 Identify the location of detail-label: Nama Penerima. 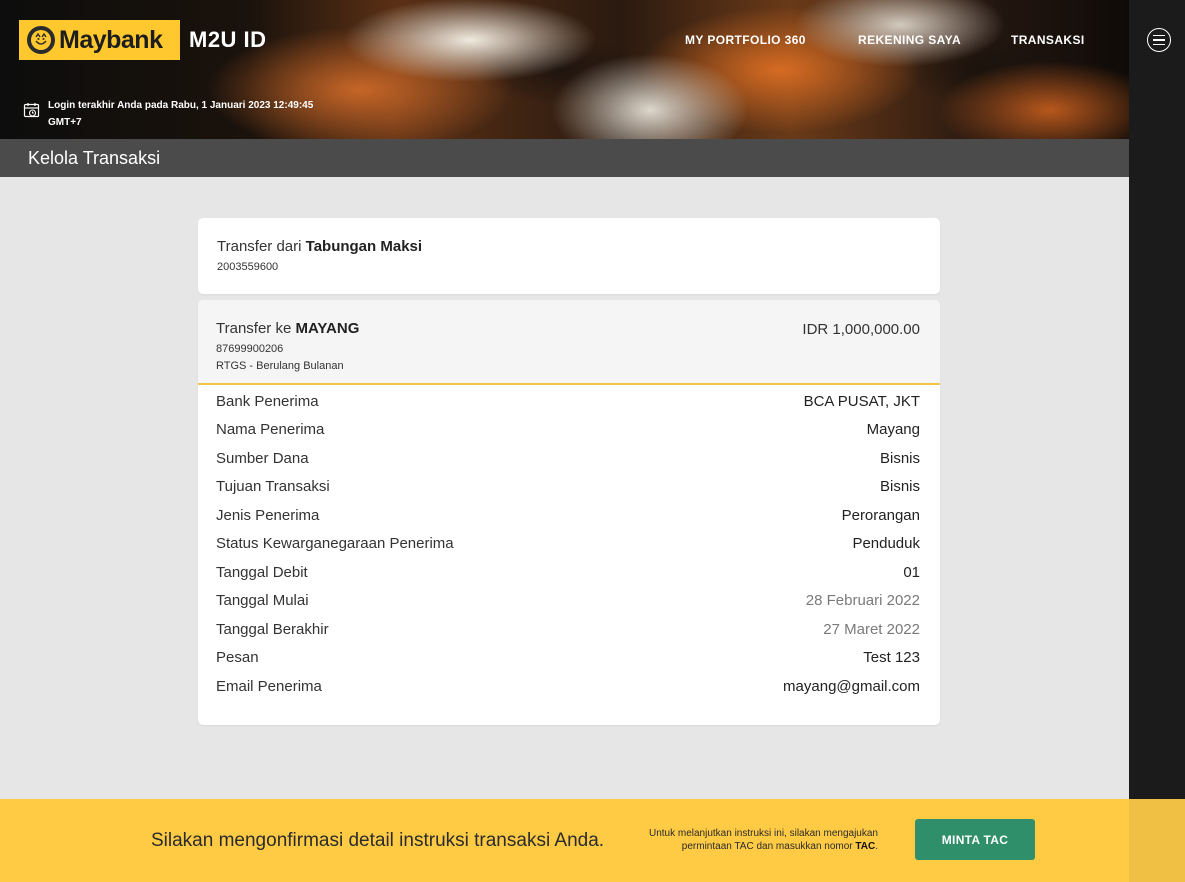
(270, 430).